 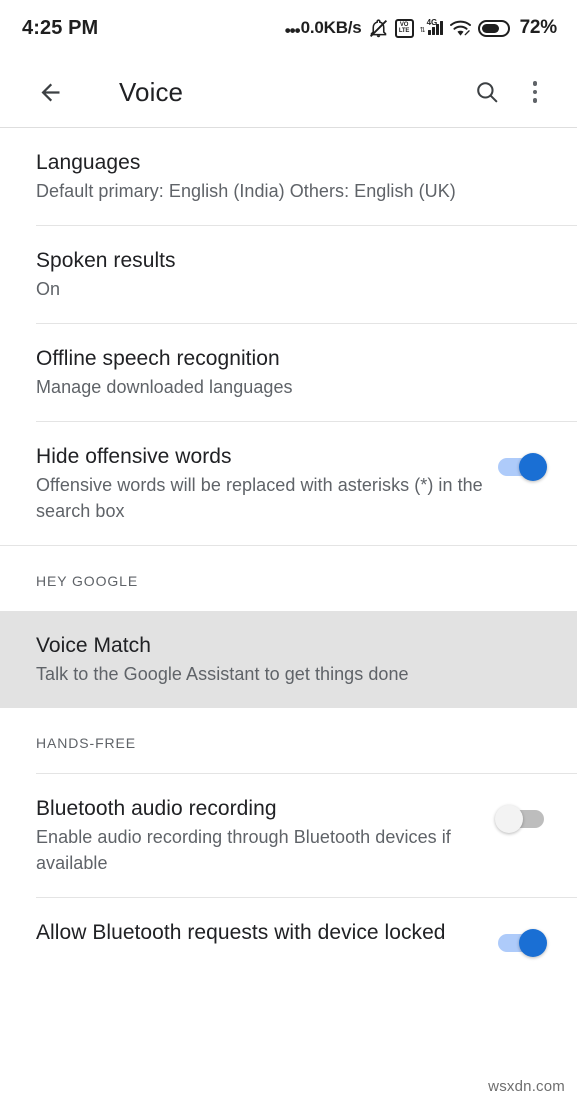 I want to click on app-bar: Voice, so click(x=288, y=92).